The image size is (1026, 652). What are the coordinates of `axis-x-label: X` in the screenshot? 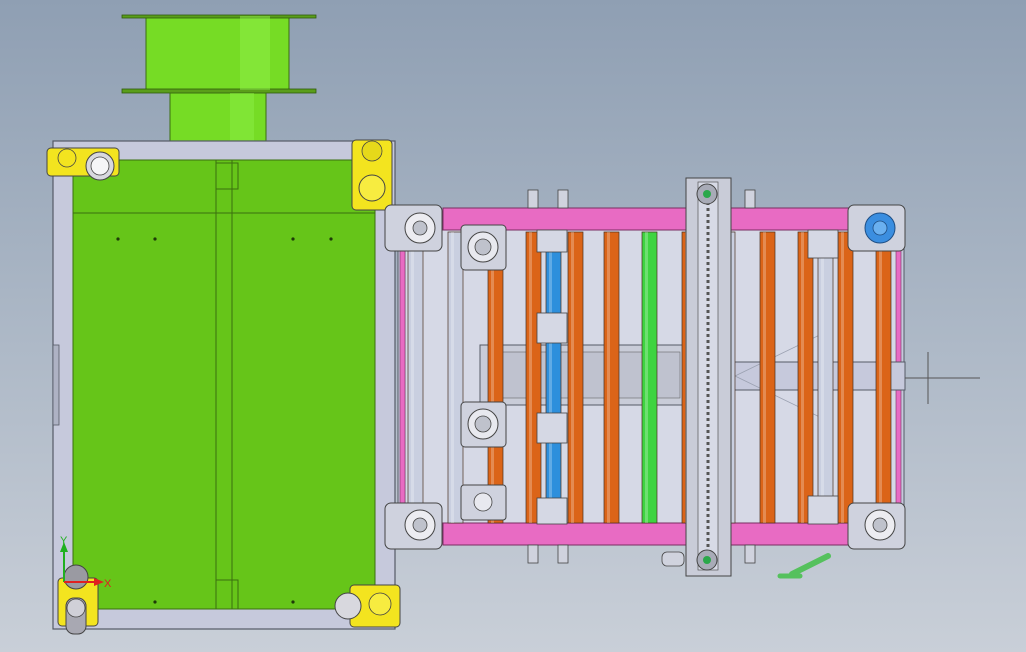 It's located at (108, 584).